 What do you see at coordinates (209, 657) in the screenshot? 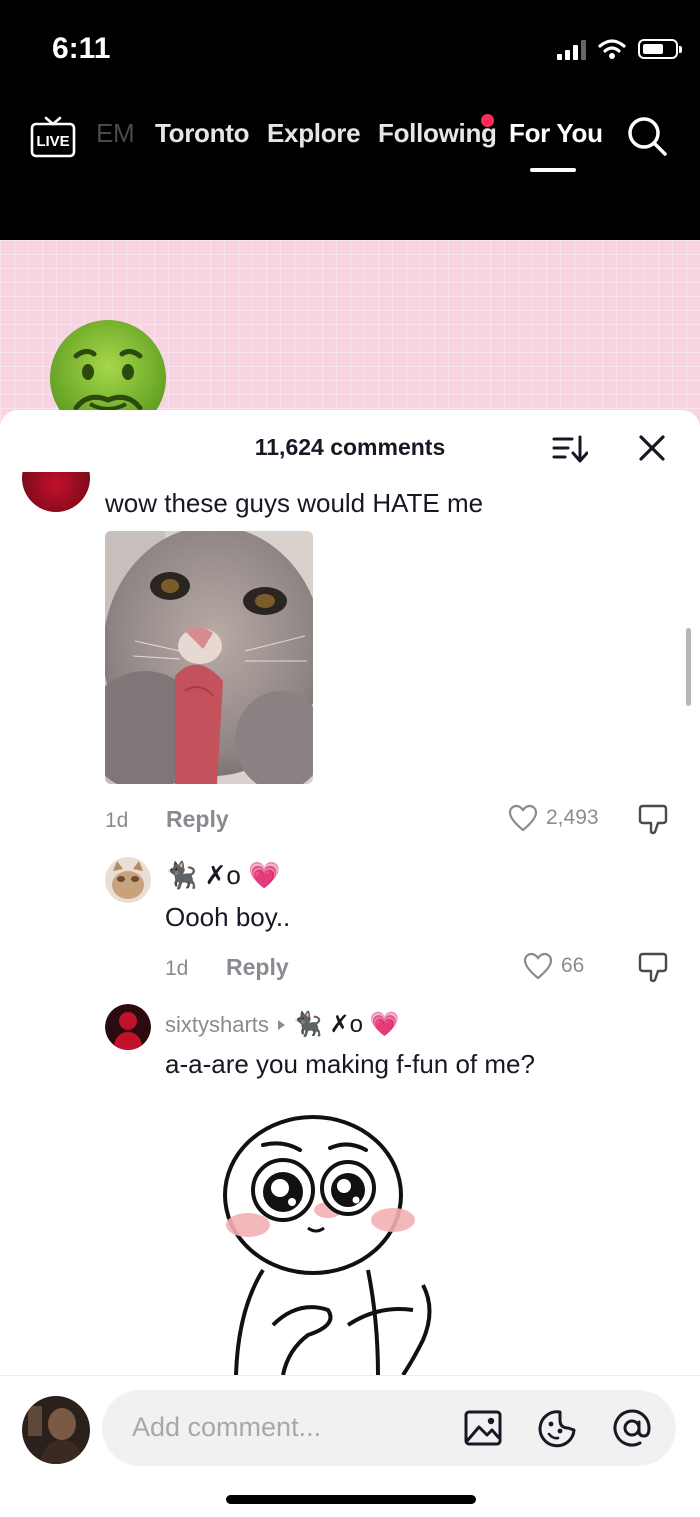
I see `cat-photo` at bounding box center [209, 657].